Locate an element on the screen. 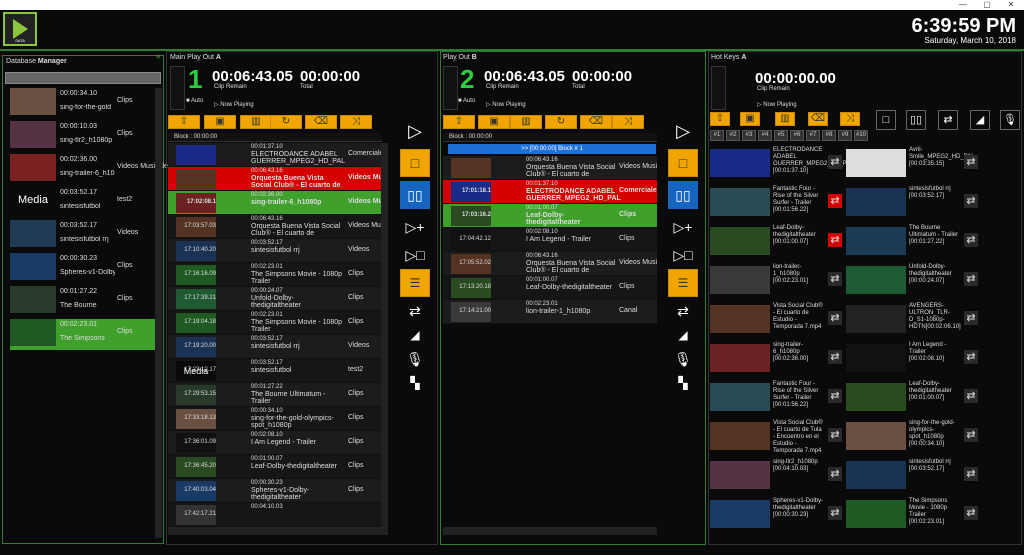  hotkey-cell: sing-tlr2_h1080p [00:04:10.03] ⇄ is located at coordinates (775, 475).